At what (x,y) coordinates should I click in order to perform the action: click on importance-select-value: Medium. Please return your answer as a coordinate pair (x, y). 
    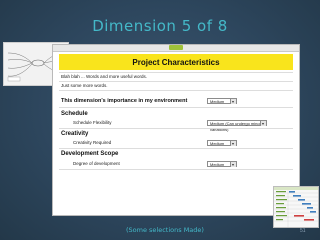
    Looking at the image, I should click on (217, 101).